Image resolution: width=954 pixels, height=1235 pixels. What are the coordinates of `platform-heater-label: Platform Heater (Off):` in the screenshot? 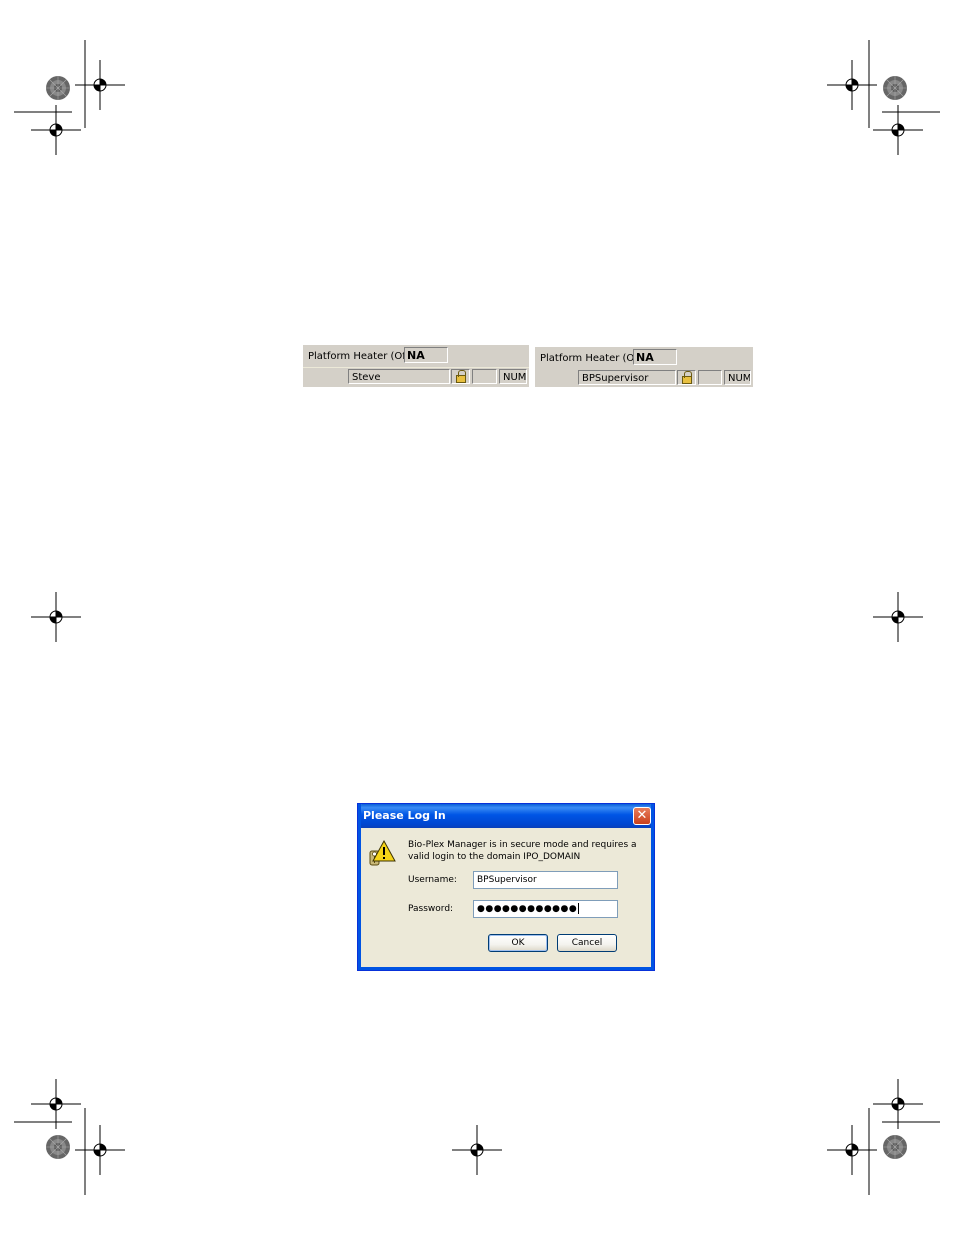 It's located at (362, 356).